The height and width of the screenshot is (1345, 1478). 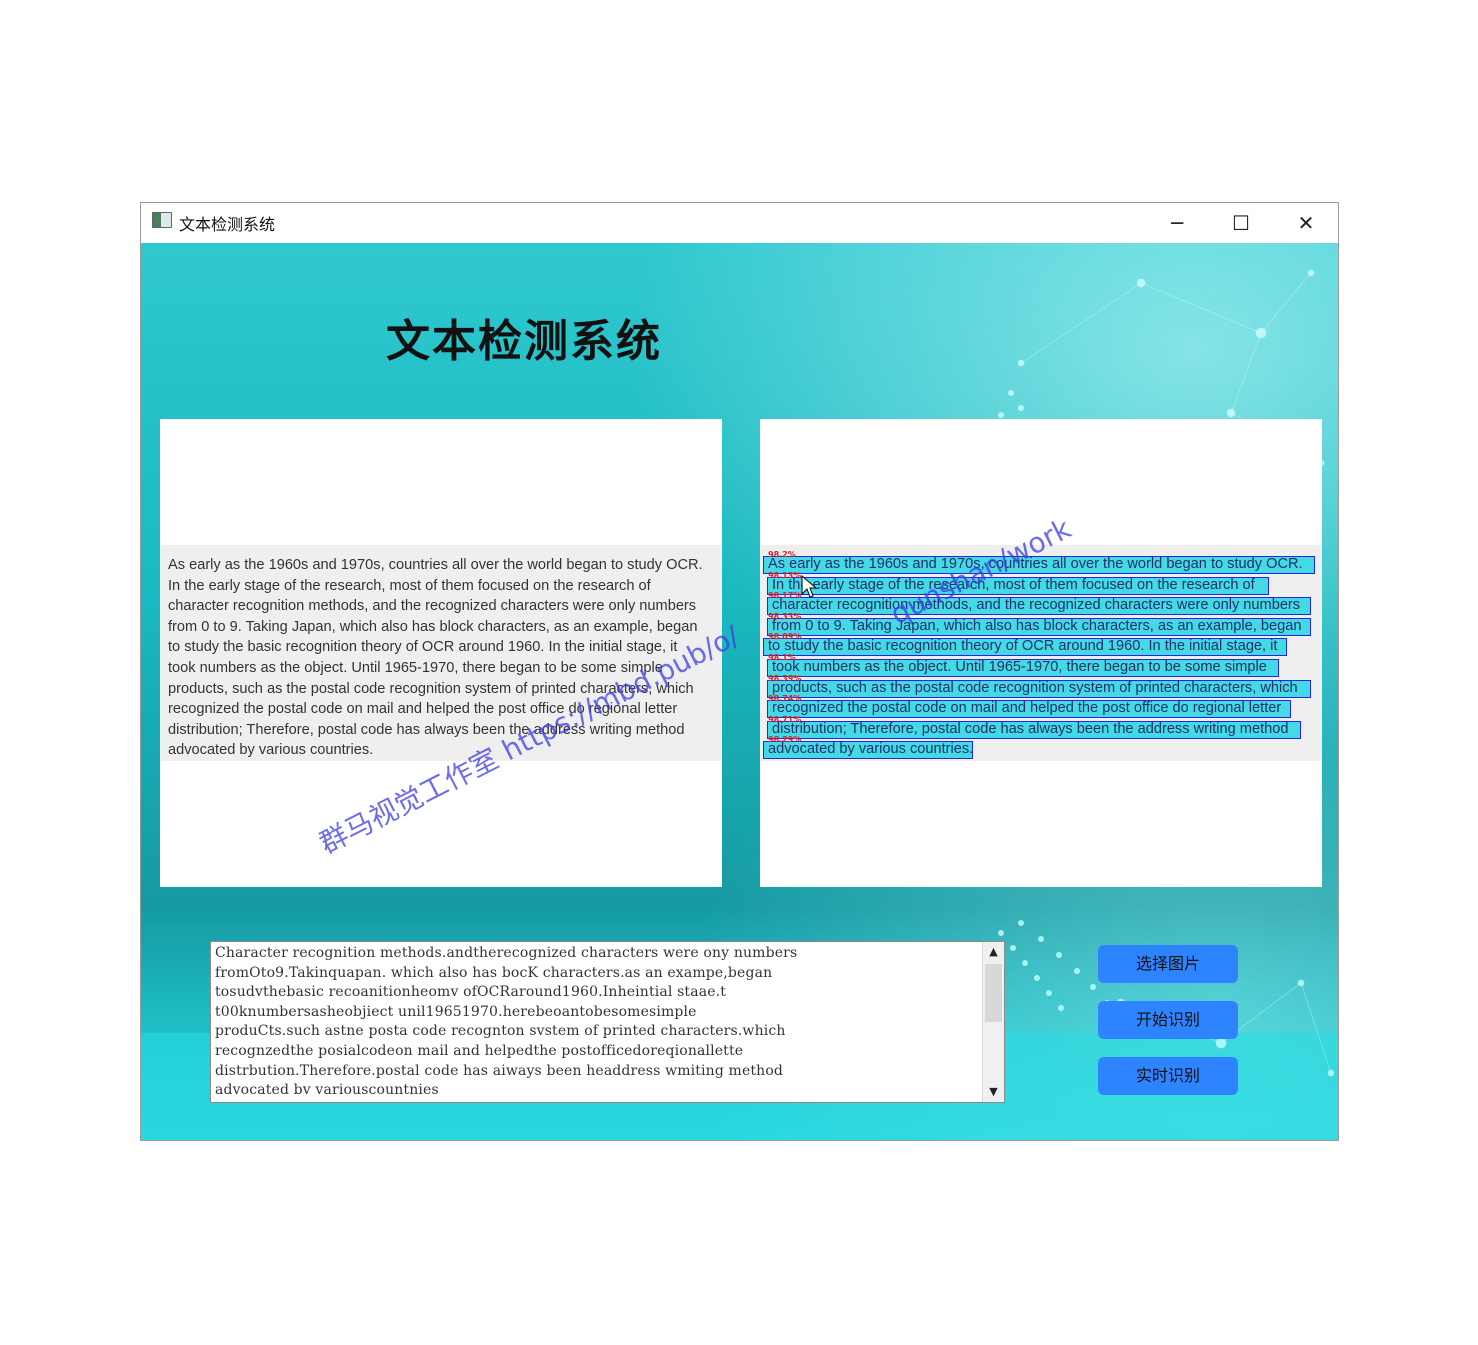 I want to click on detection-score: 98.29%, so click(x=785, y=740).